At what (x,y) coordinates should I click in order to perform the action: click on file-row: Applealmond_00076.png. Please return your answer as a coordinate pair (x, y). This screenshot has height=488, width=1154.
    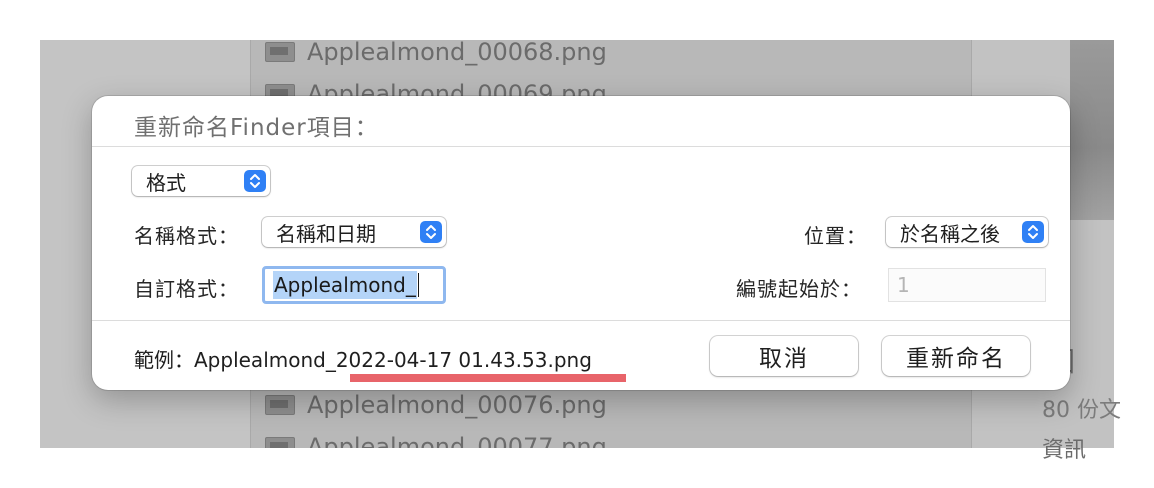
    Looking at the image, I should click on (436, 405).